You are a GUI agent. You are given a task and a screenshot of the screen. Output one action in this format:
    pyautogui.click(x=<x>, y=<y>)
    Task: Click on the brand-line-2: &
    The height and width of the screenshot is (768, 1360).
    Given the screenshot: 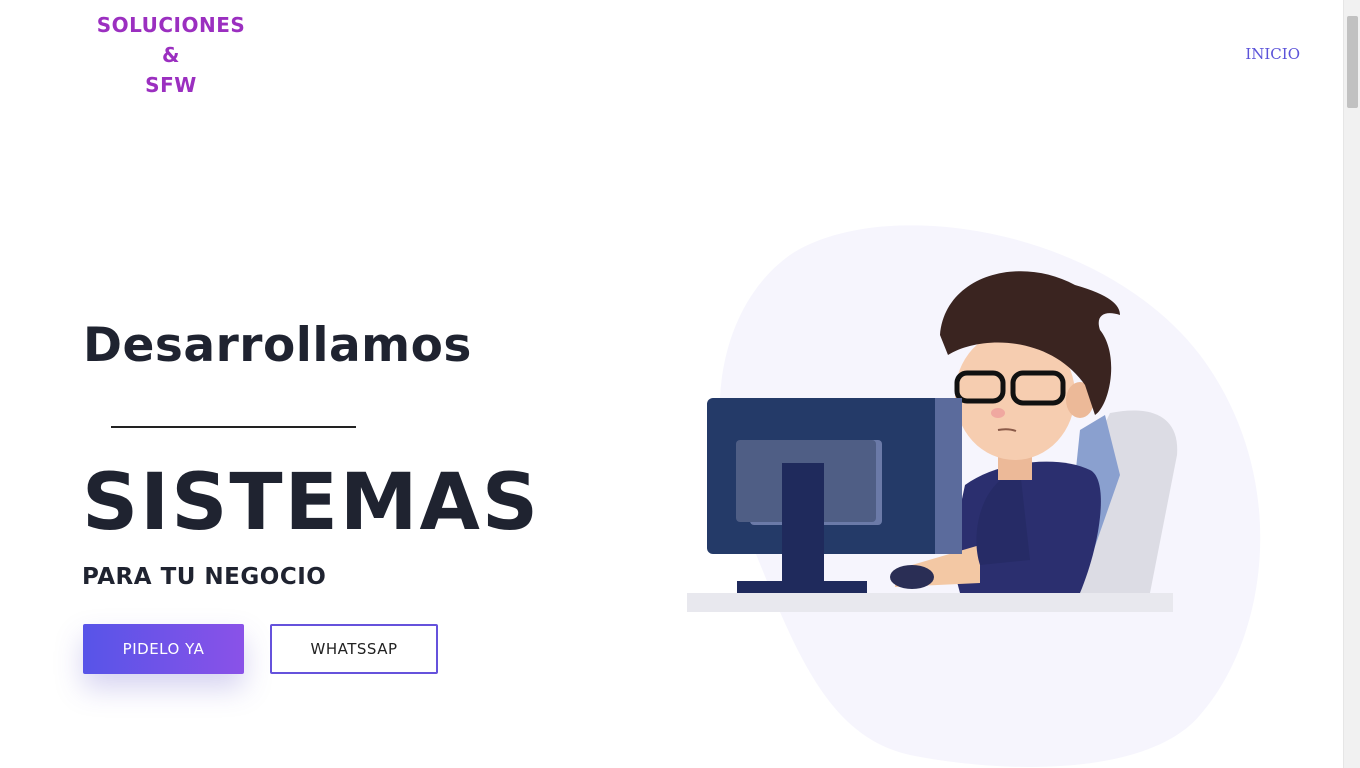 What is the action you would take?
    pyautogui.click(x=171, y=55)
    